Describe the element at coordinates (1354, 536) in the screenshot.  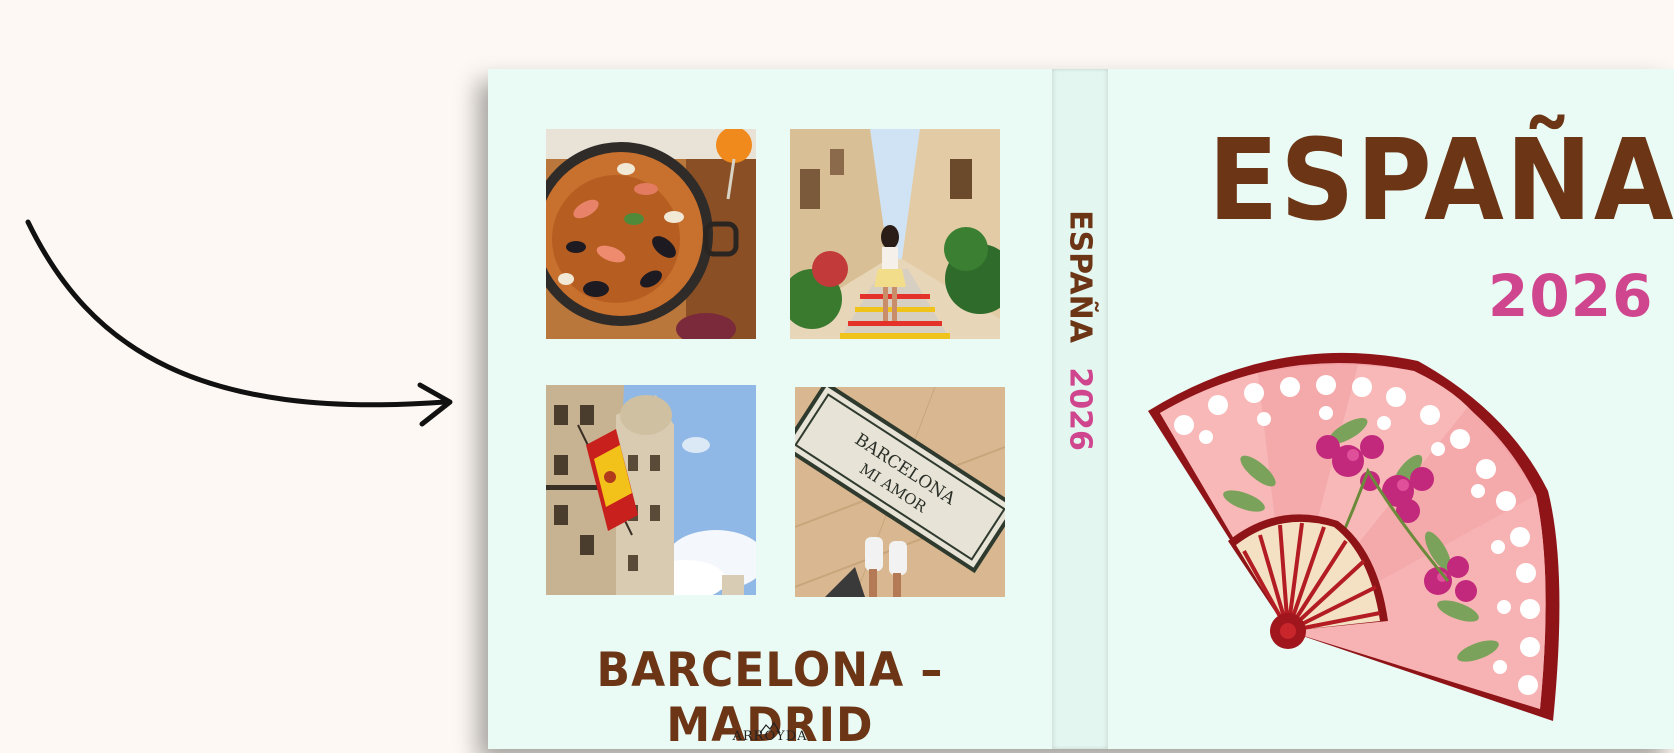
I see `hand-fan-icon` at that location.